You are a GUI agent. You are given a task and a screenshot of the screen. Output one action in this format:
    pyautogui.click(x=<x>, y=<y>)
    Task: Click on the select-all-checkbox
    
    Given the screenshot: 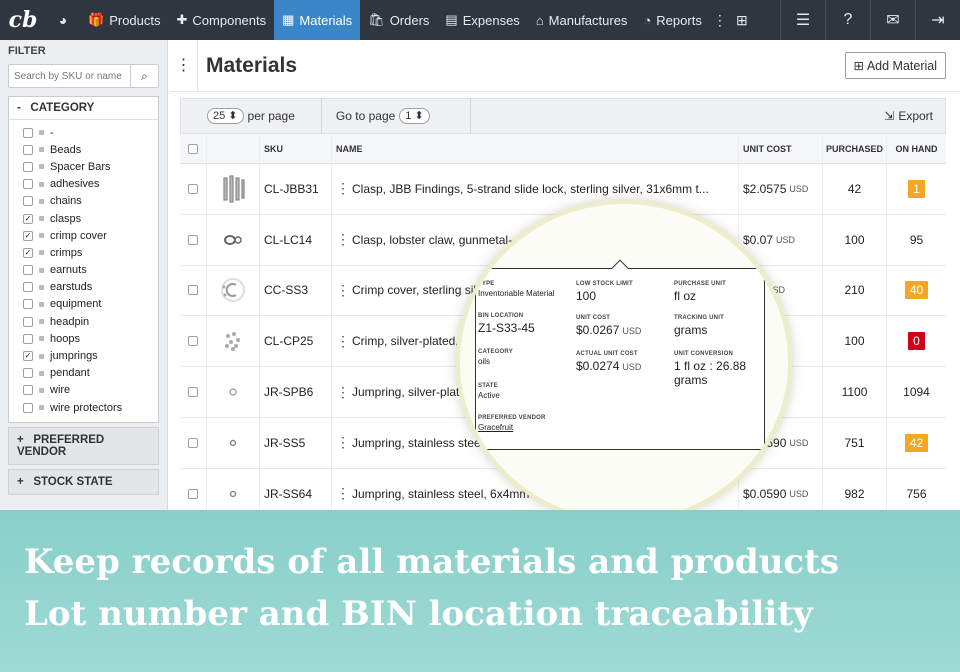 What is the action you would take?
    pyautogui.click(x=193, y=148)
    